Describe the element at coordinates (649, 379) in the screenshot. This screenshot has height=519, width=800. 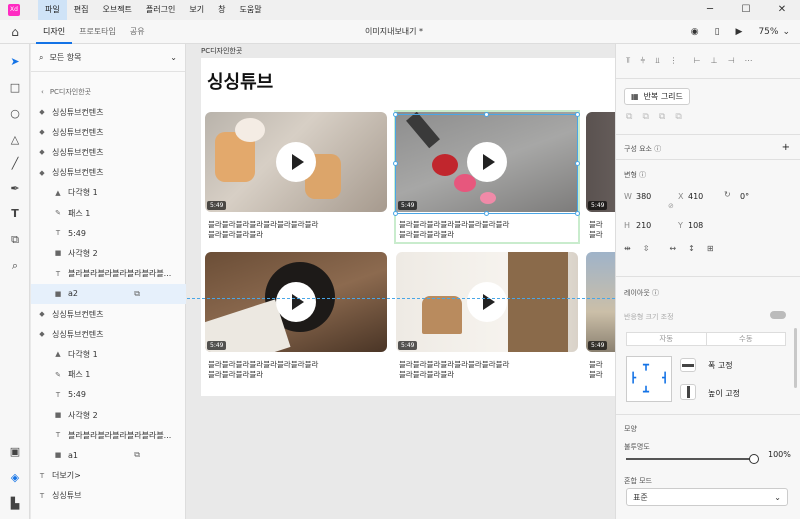
I see `constraint-widget: ┳ ┣ ┫ ┻` at that location.